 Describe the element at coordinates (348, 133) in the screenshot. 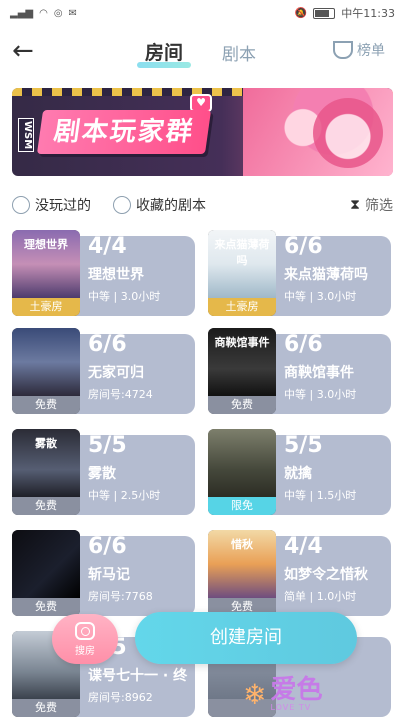

I see `banner-character-face` at that location.